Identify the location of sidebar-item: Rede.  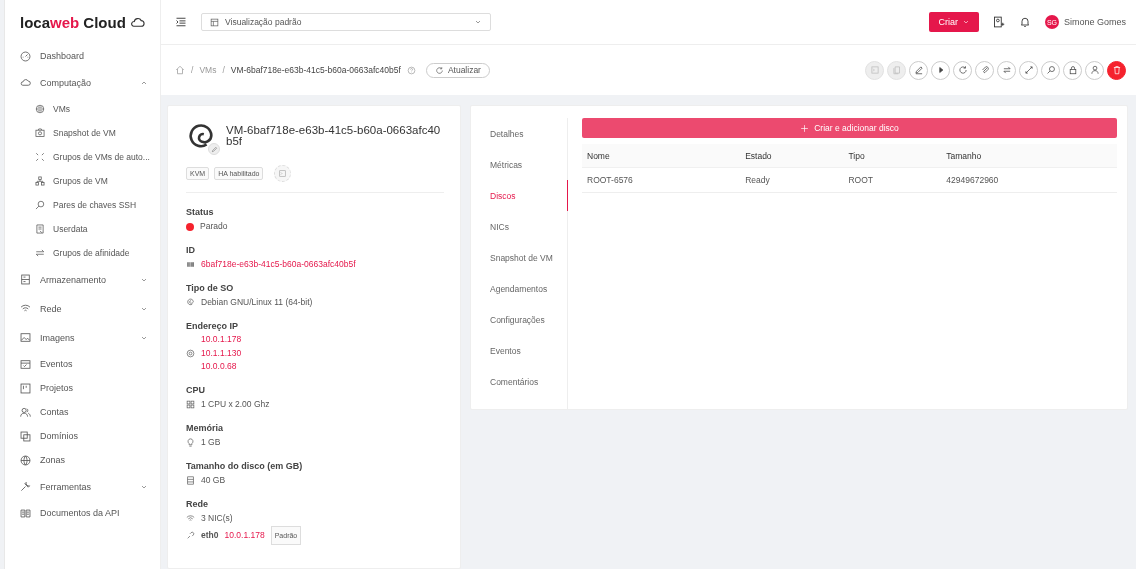
(82, 308).